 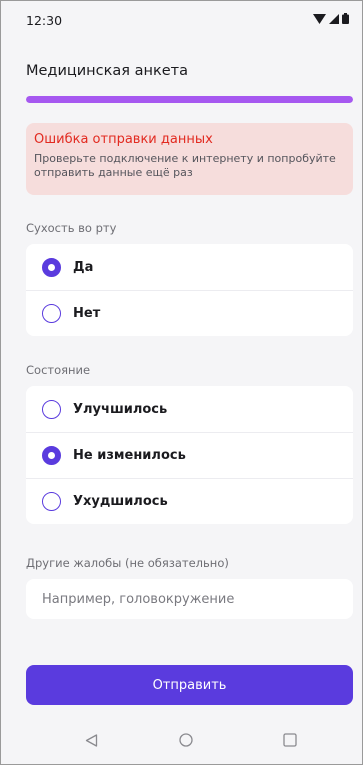 What do you see at coordinates (189, 409) in the screenshot?
I see `radio-option-improved: Улучшилось` at bounding box center [189, 409].